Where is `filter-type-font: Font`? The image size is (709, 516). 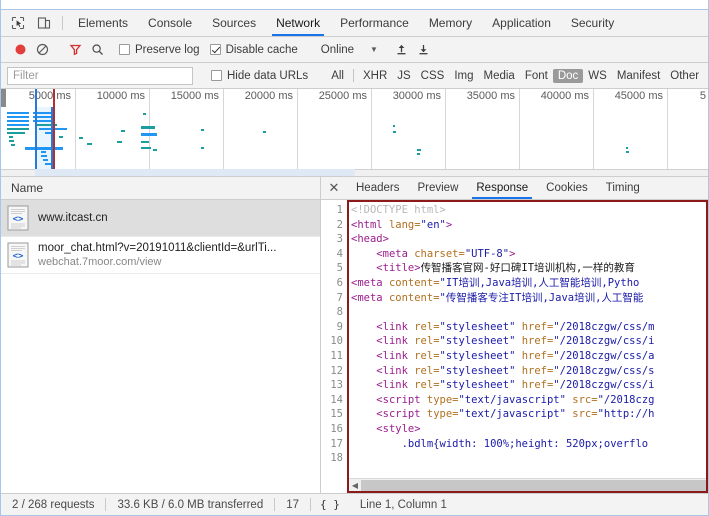
filter-type-font: Font is located at coordinates (536, 76).